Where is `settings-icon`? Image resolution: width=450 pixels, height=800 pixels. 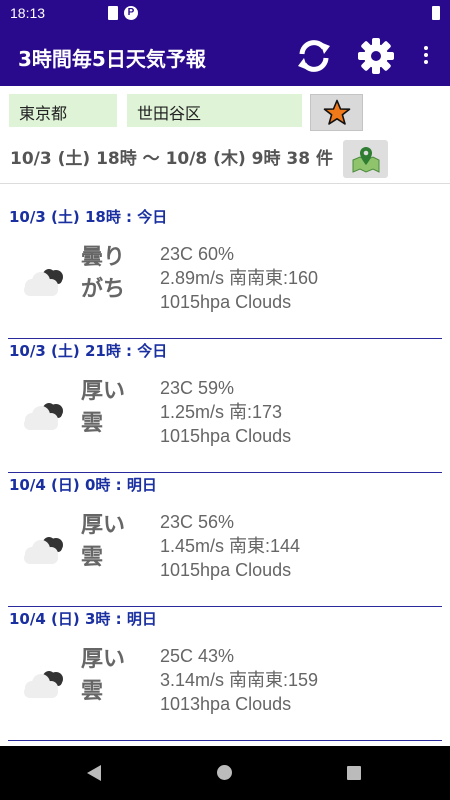
settings-icon is located at coordinates (376, 56).